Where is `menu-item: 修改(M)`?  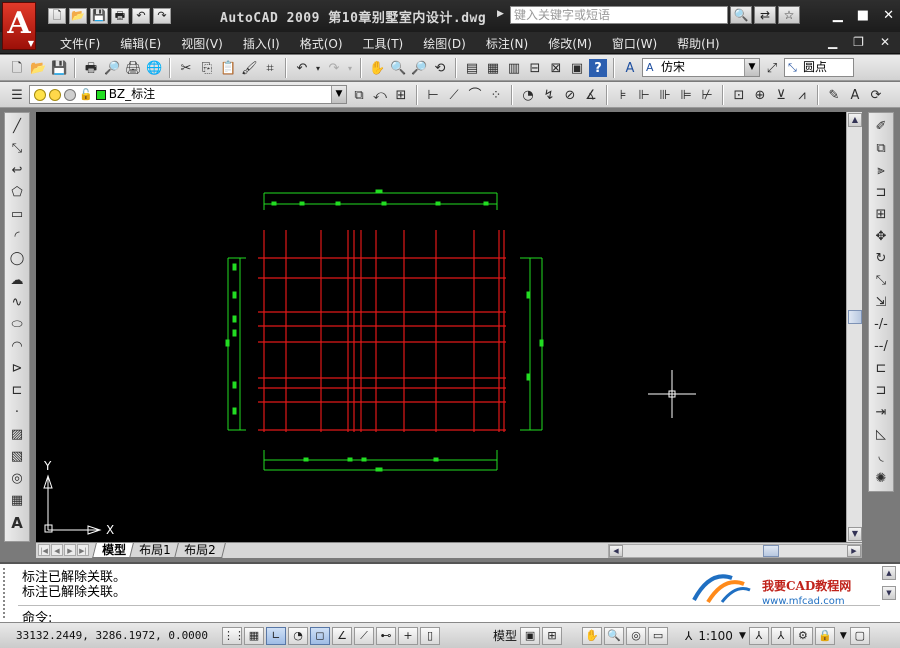
menu-item: 修改(M) is located at coordinates (570, 43).